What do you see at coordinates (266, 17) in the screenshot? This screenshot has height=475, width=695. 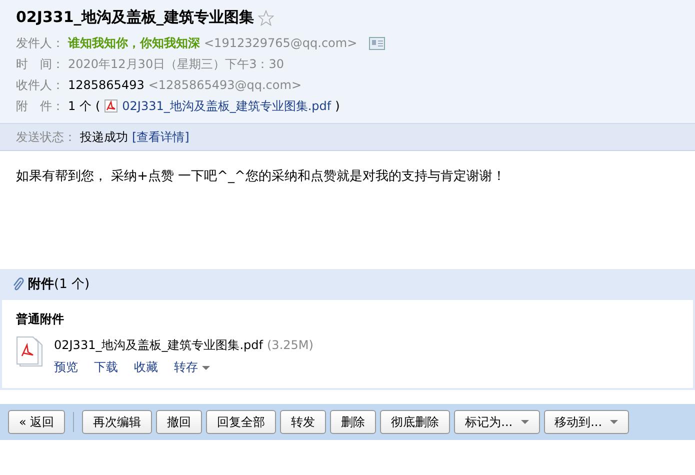 I see `star-icon` at bounding box center [266, 17].